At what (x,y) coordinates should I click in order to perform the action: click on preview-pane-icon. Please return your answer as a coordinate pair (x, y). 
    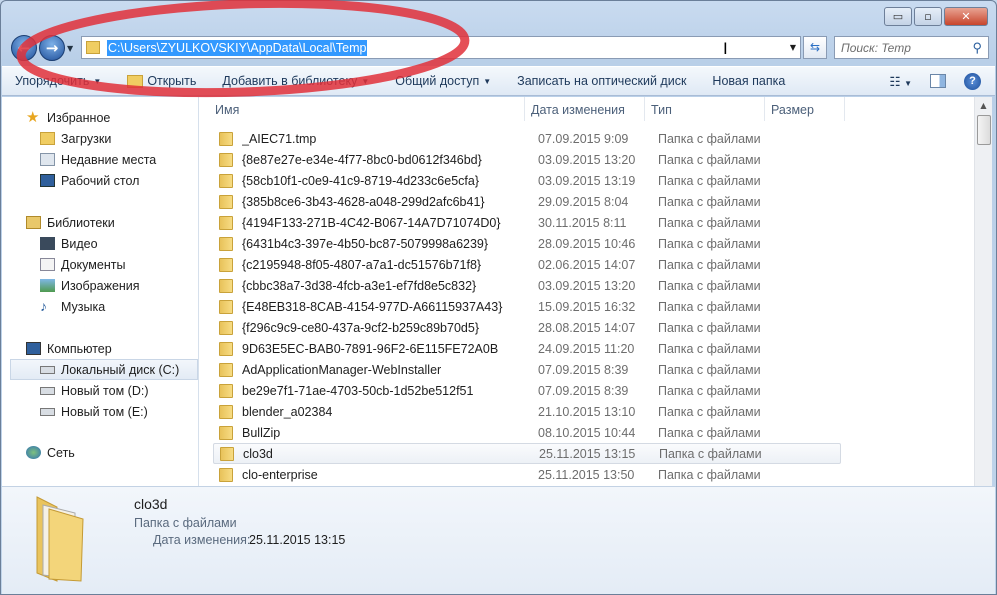
    Looking at the image, I should click on (938, 81).